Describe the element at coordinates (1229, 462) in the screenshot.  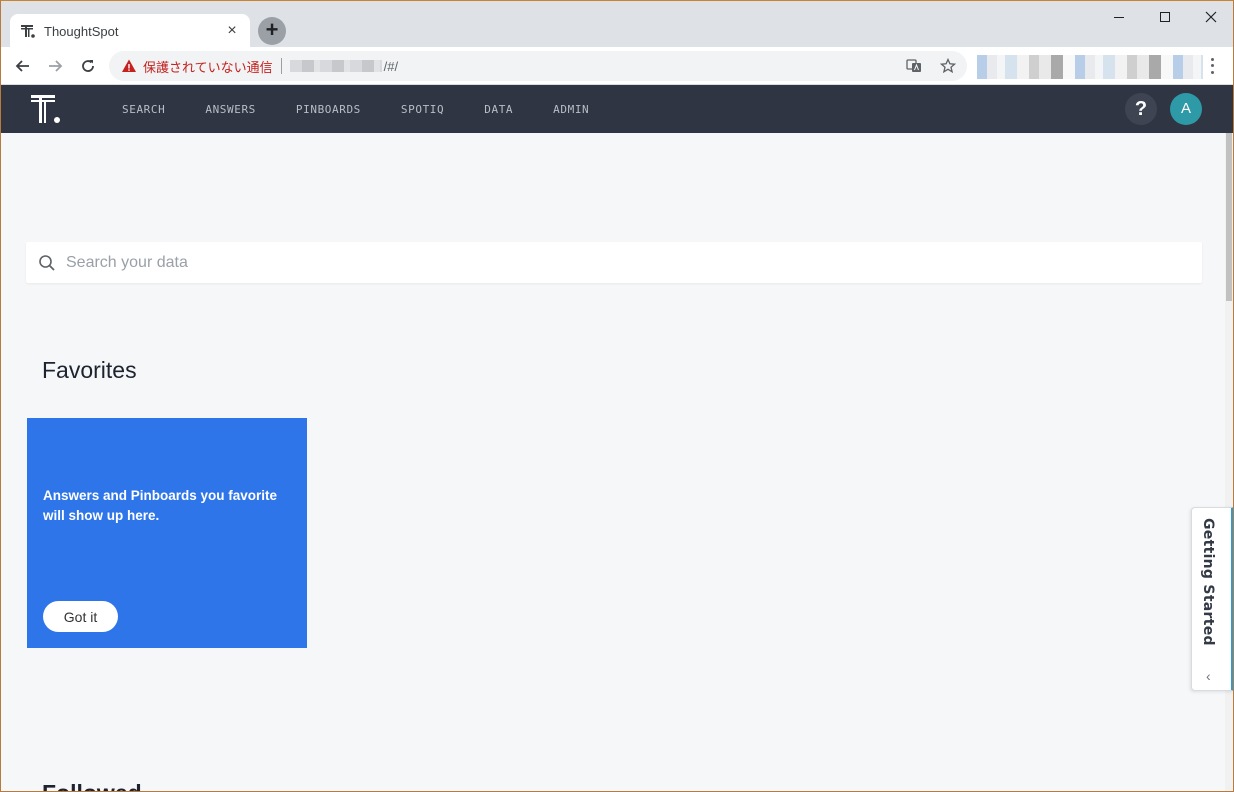
I see `page-scrollbar` at that location.